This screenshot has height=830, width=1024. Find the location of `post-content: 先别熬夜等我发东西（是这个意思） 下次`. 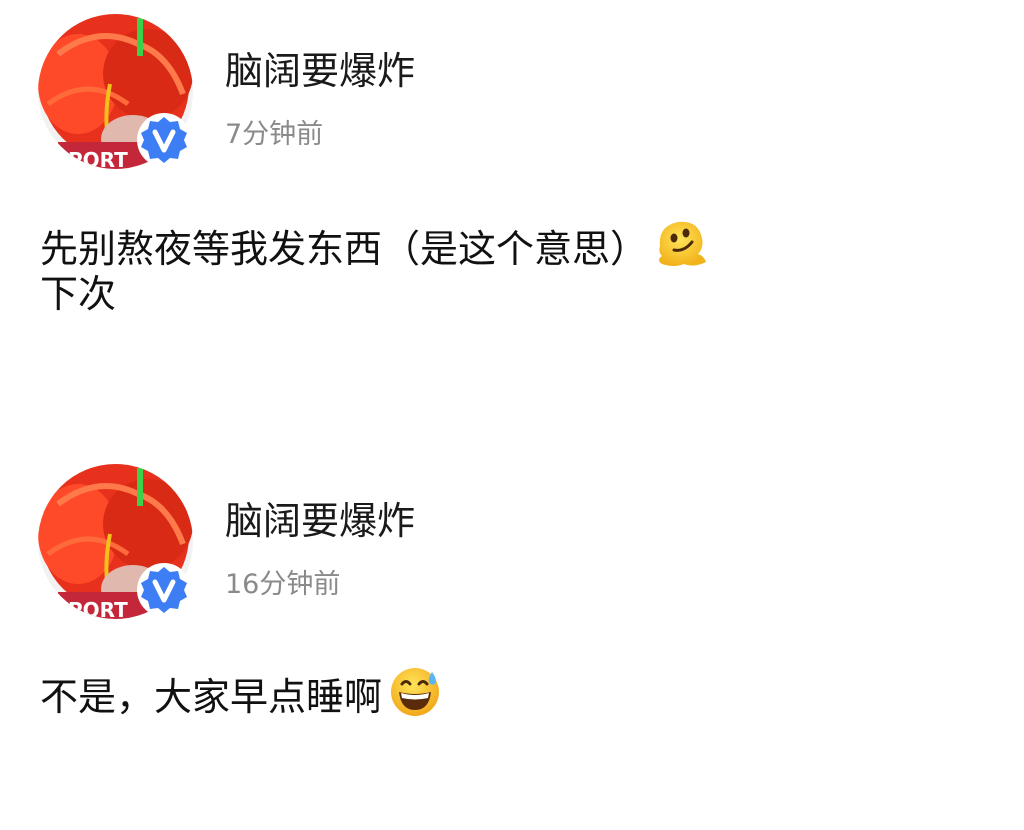

post-content: 先别熬夜等我发东西（是这个意思） 下次 is located at coordinates (374, 268).